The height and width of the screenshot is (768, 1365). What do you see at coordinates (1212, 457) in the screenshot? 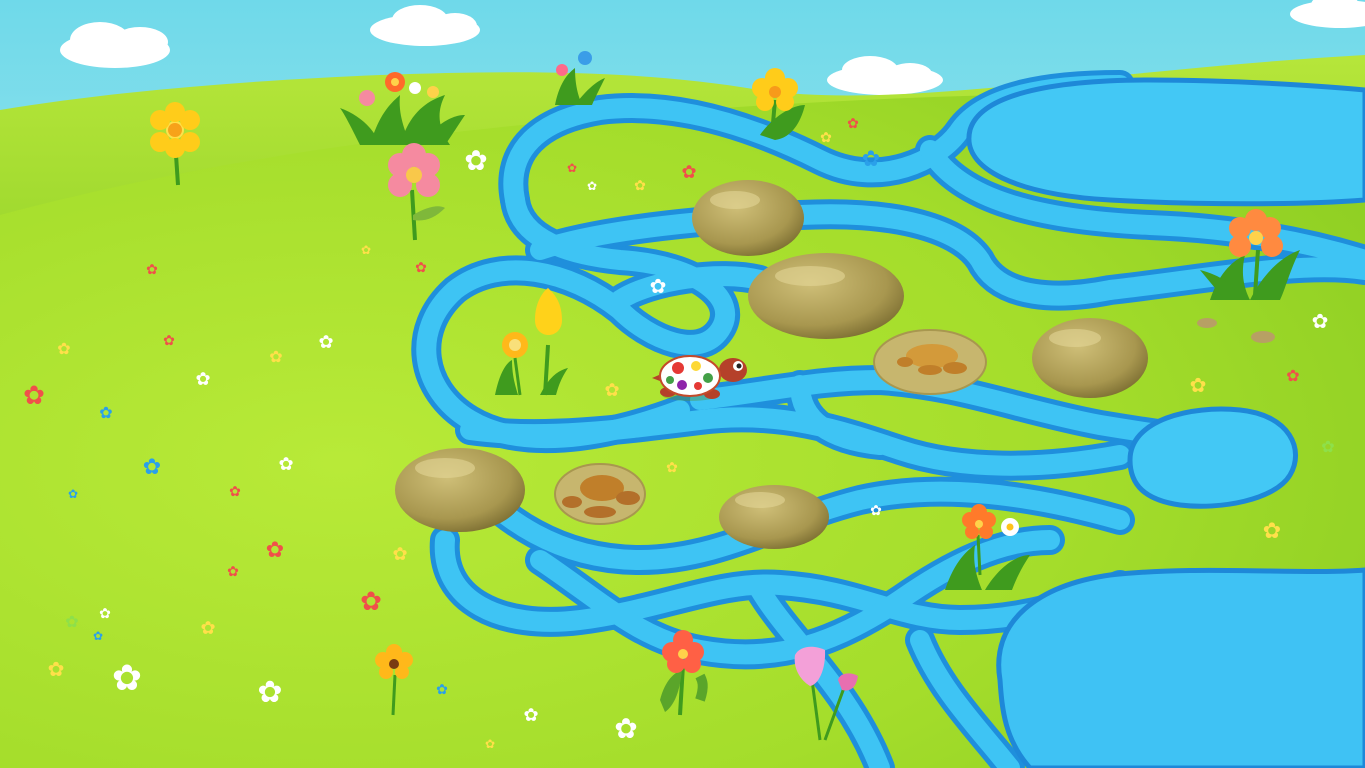
I see `middle-pond` at bounding box center [1212, 457].